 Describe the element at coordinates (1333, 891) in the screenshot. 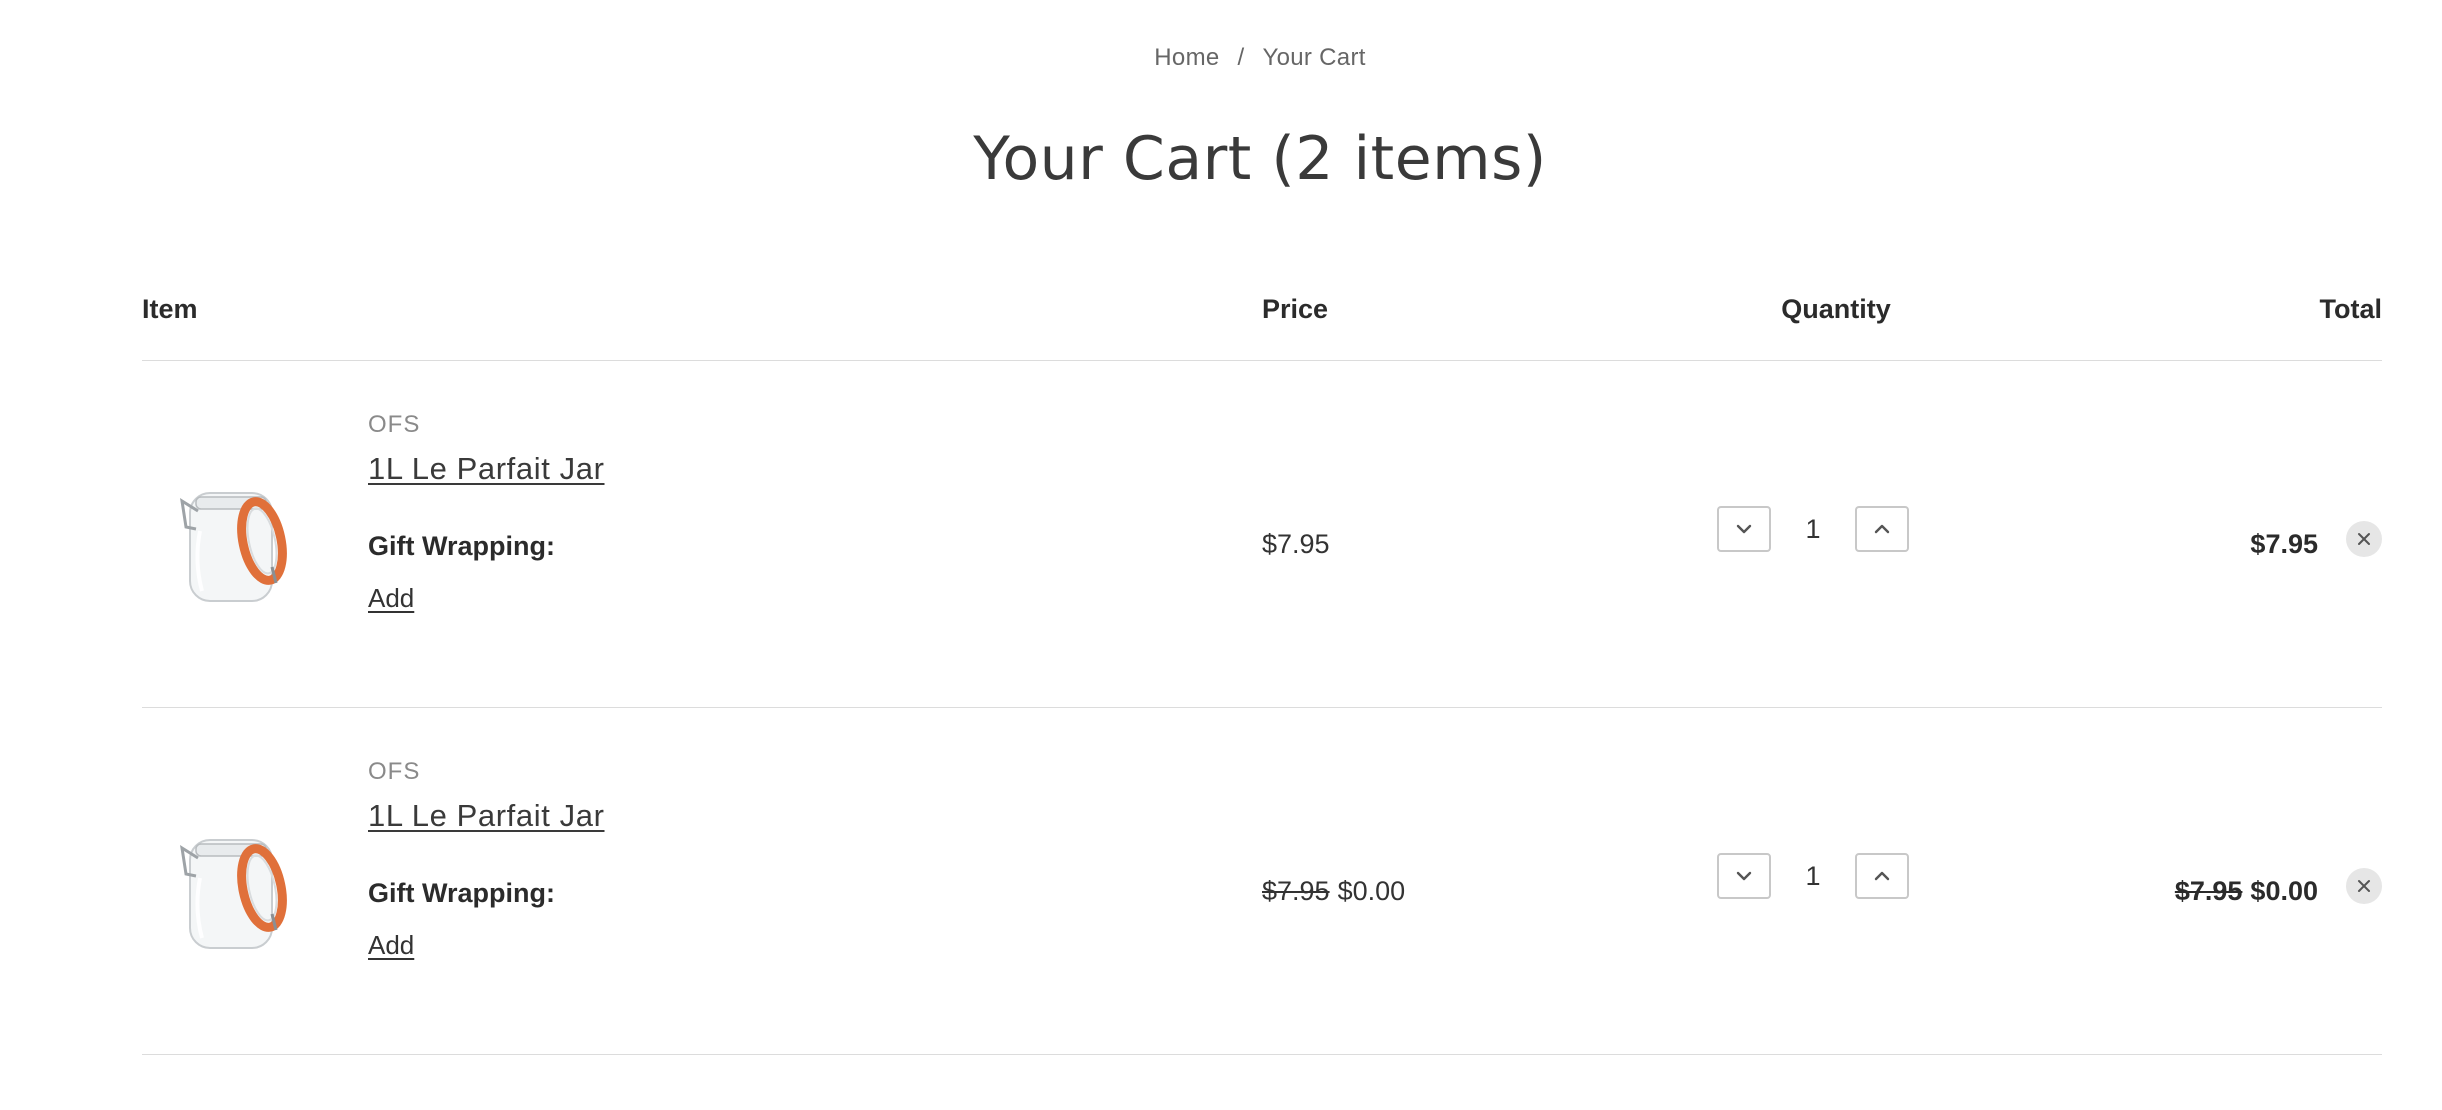

I see `item-price: $7.95 $0.00` at that location.